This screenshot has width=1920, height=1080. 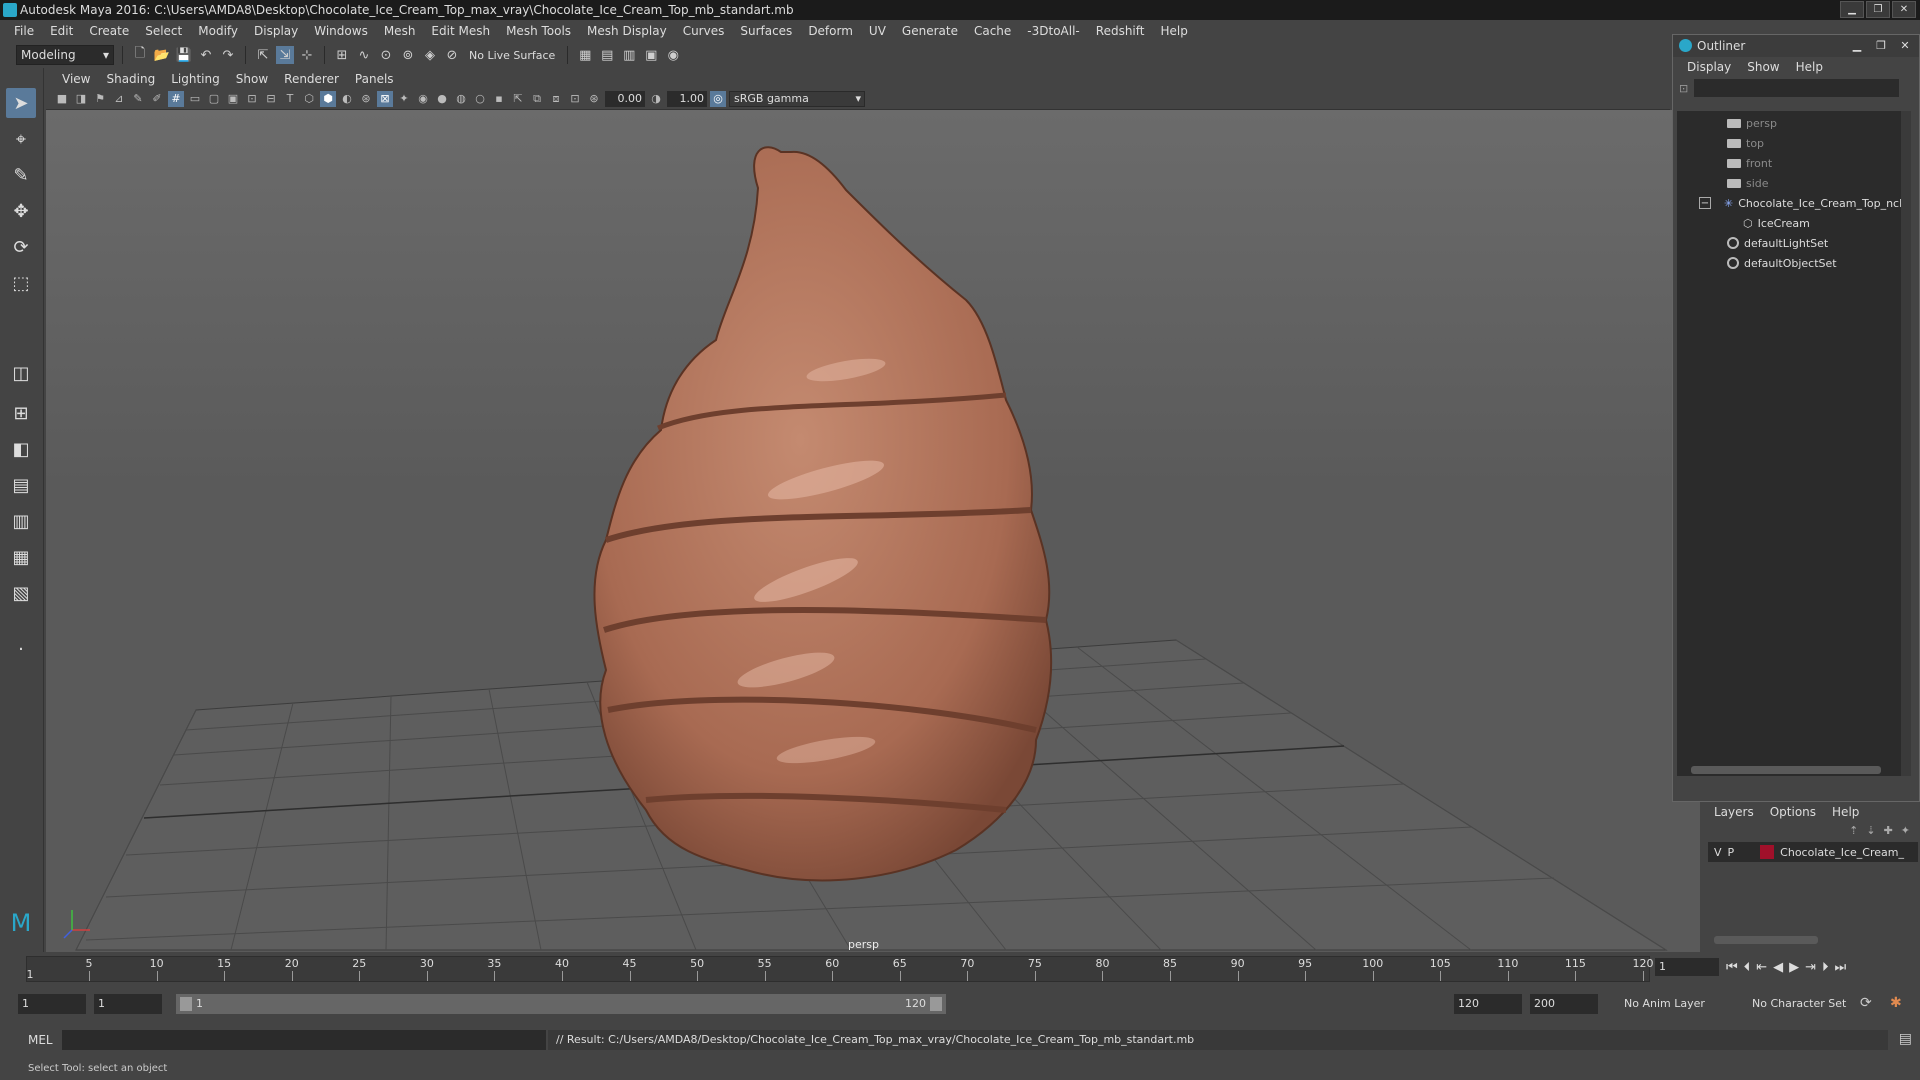 What do you see at coordinates (537, 99) in the screenshot?
I see `xray-icon: ⧉` at bounding box center [537, 99].